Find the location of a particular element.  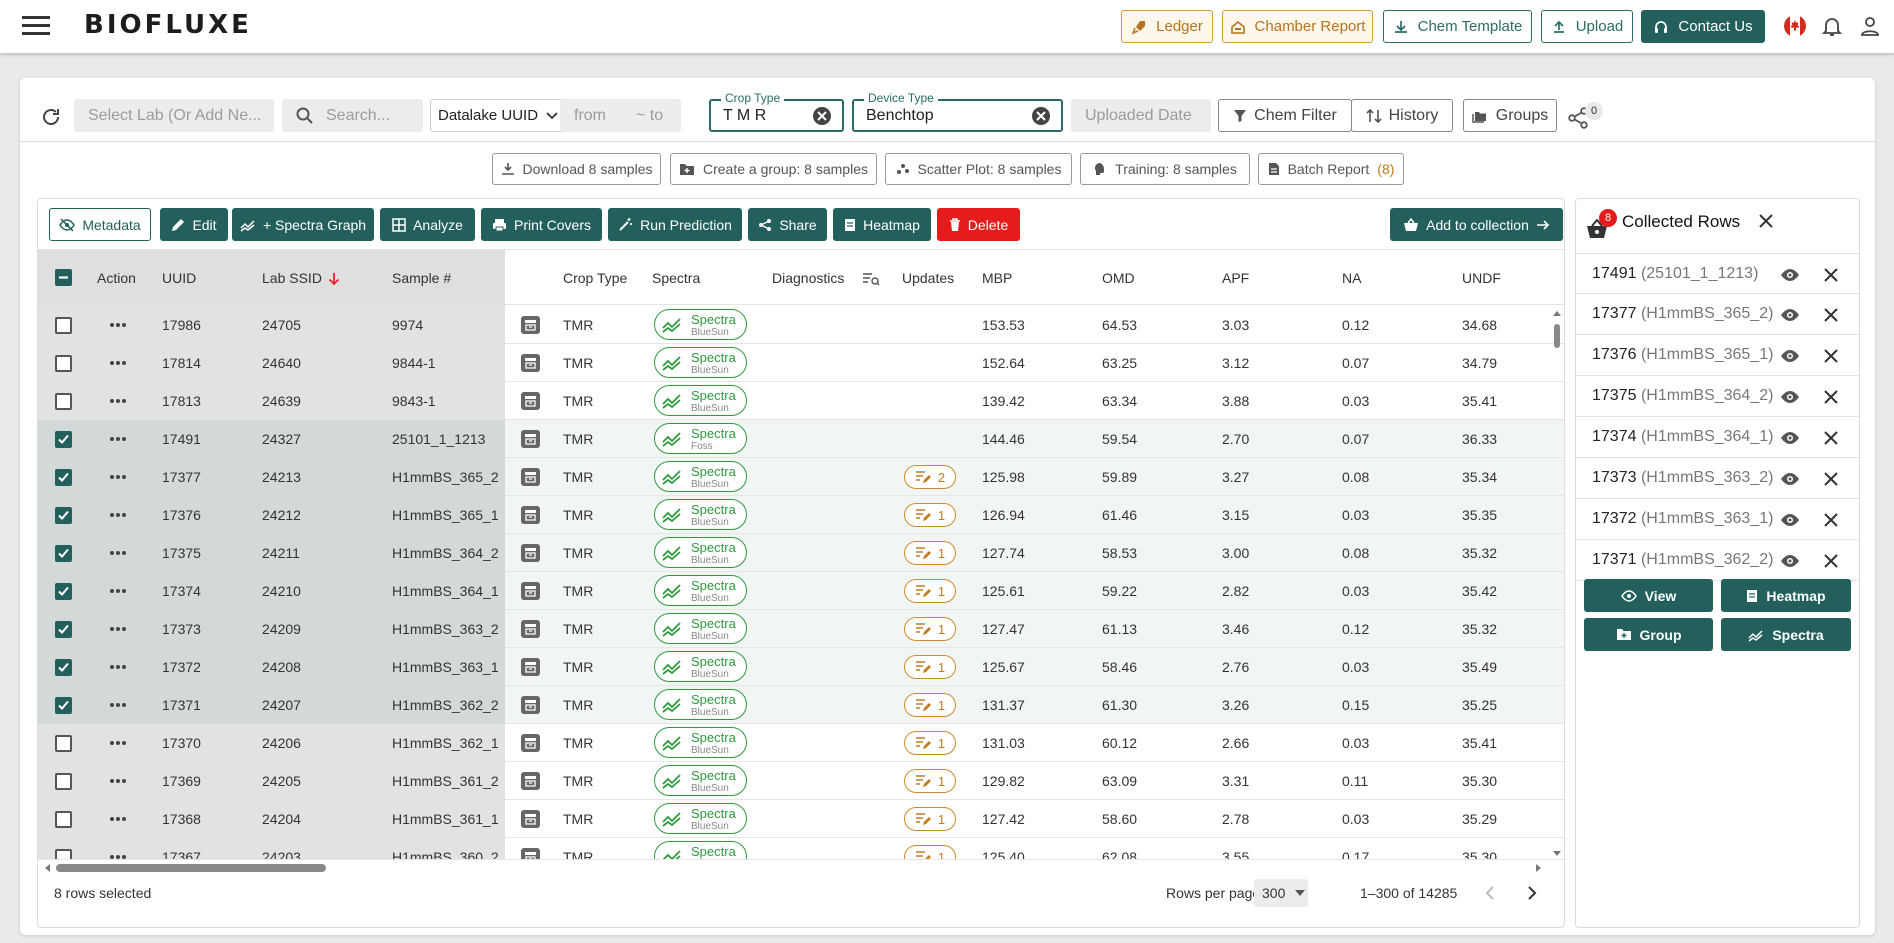

create-group-button: Create a group: 8 samples is located at coordinates (773, 169).